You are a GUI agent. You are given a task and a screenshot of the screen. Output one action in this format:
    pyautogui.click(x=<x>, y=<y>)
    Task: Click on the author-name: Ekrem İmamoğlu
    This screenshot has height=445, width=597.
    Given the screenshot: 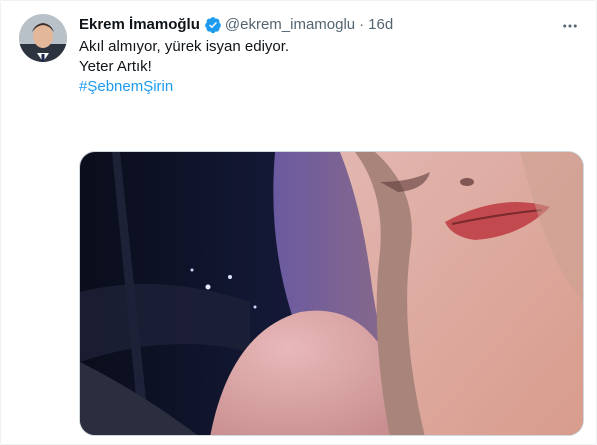 What is the action you would take?
    pyautogui.click(x=139, y=25)
    